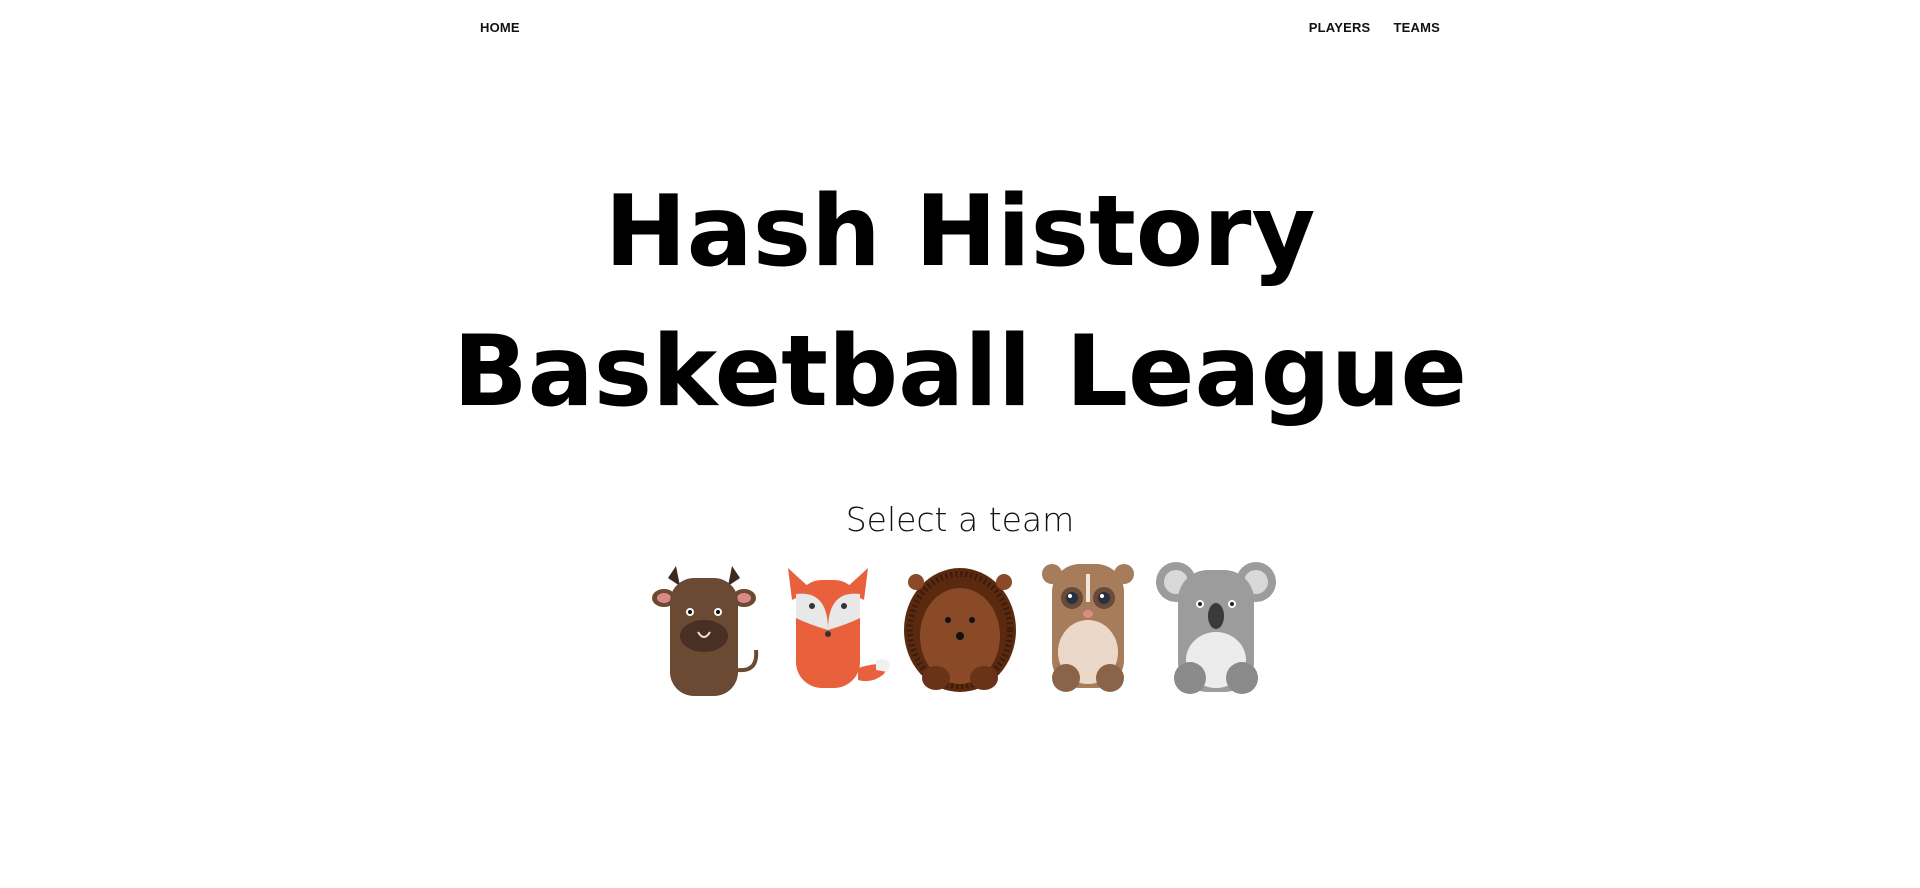 Image resolution: width=1920 pixels, height=888 pixels. What do you see at coordinates (1417, 27) in the screenshot?
I see `nav-teams-link: TEAMS` at bounding box center [1417, 27].